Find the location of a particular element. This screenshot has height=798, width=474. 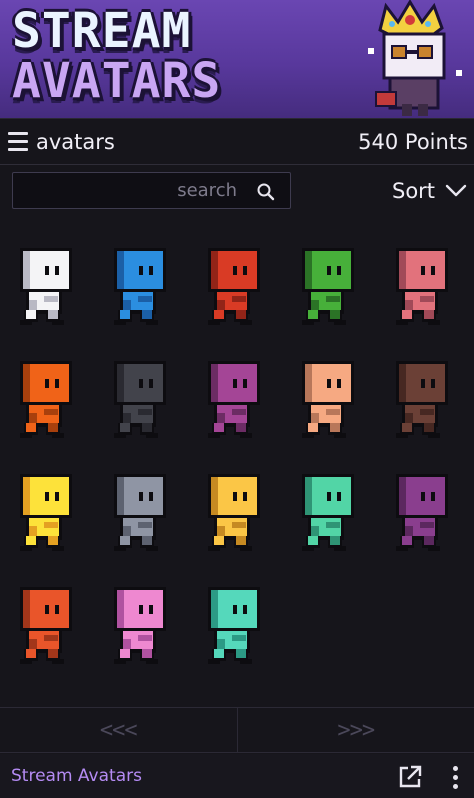

chevron-down-icon is located at coordinates (456, 190).